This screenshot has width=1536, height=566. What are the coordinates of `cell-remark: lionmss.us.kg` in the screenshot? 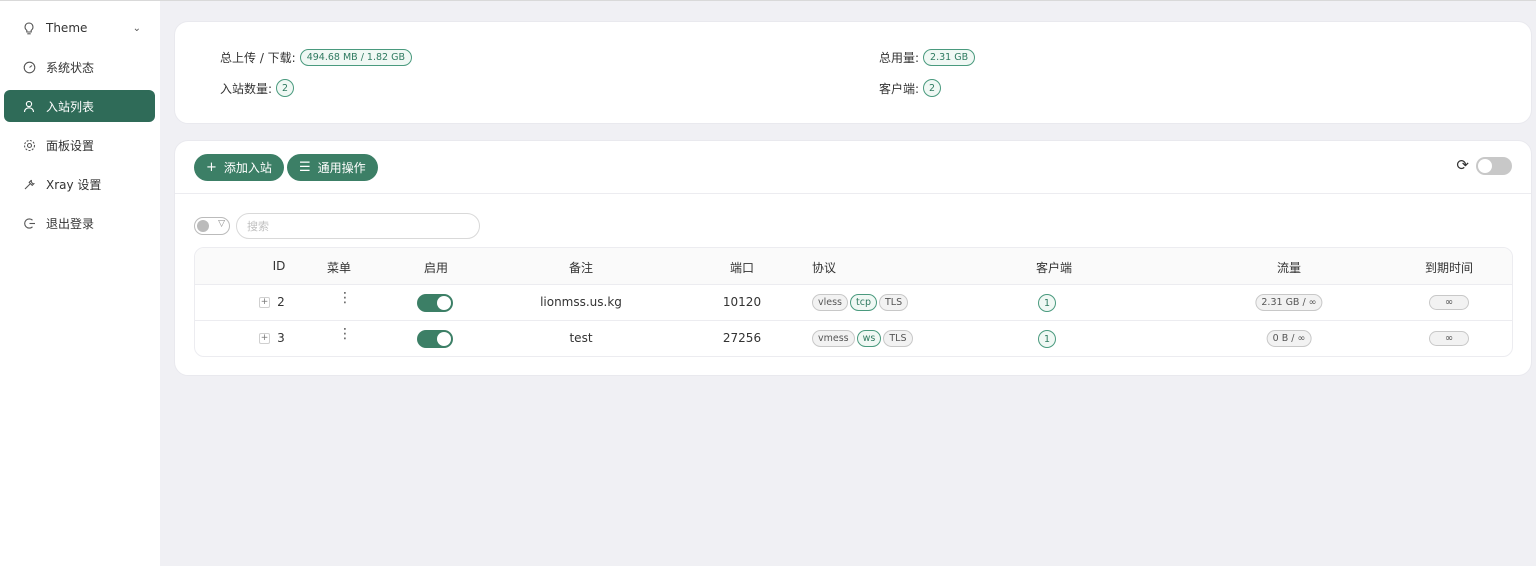 It's located at (581, 302).